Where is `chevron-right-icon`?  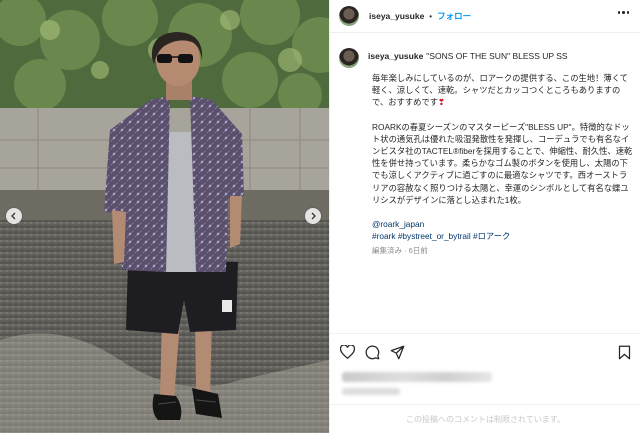
chevron-right-icon is located at coordinates (313, 216).